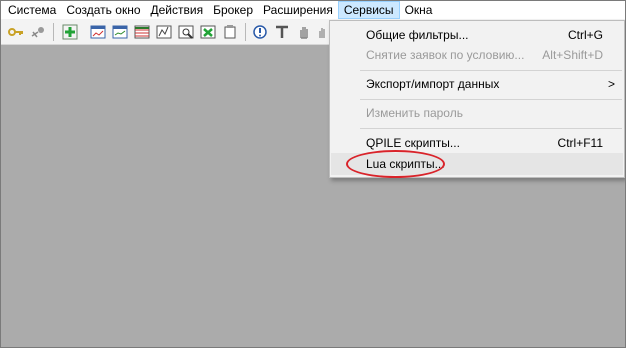 The image size is (626, 348). I want to click on menu-broker: Брокер, so click(233, 10).